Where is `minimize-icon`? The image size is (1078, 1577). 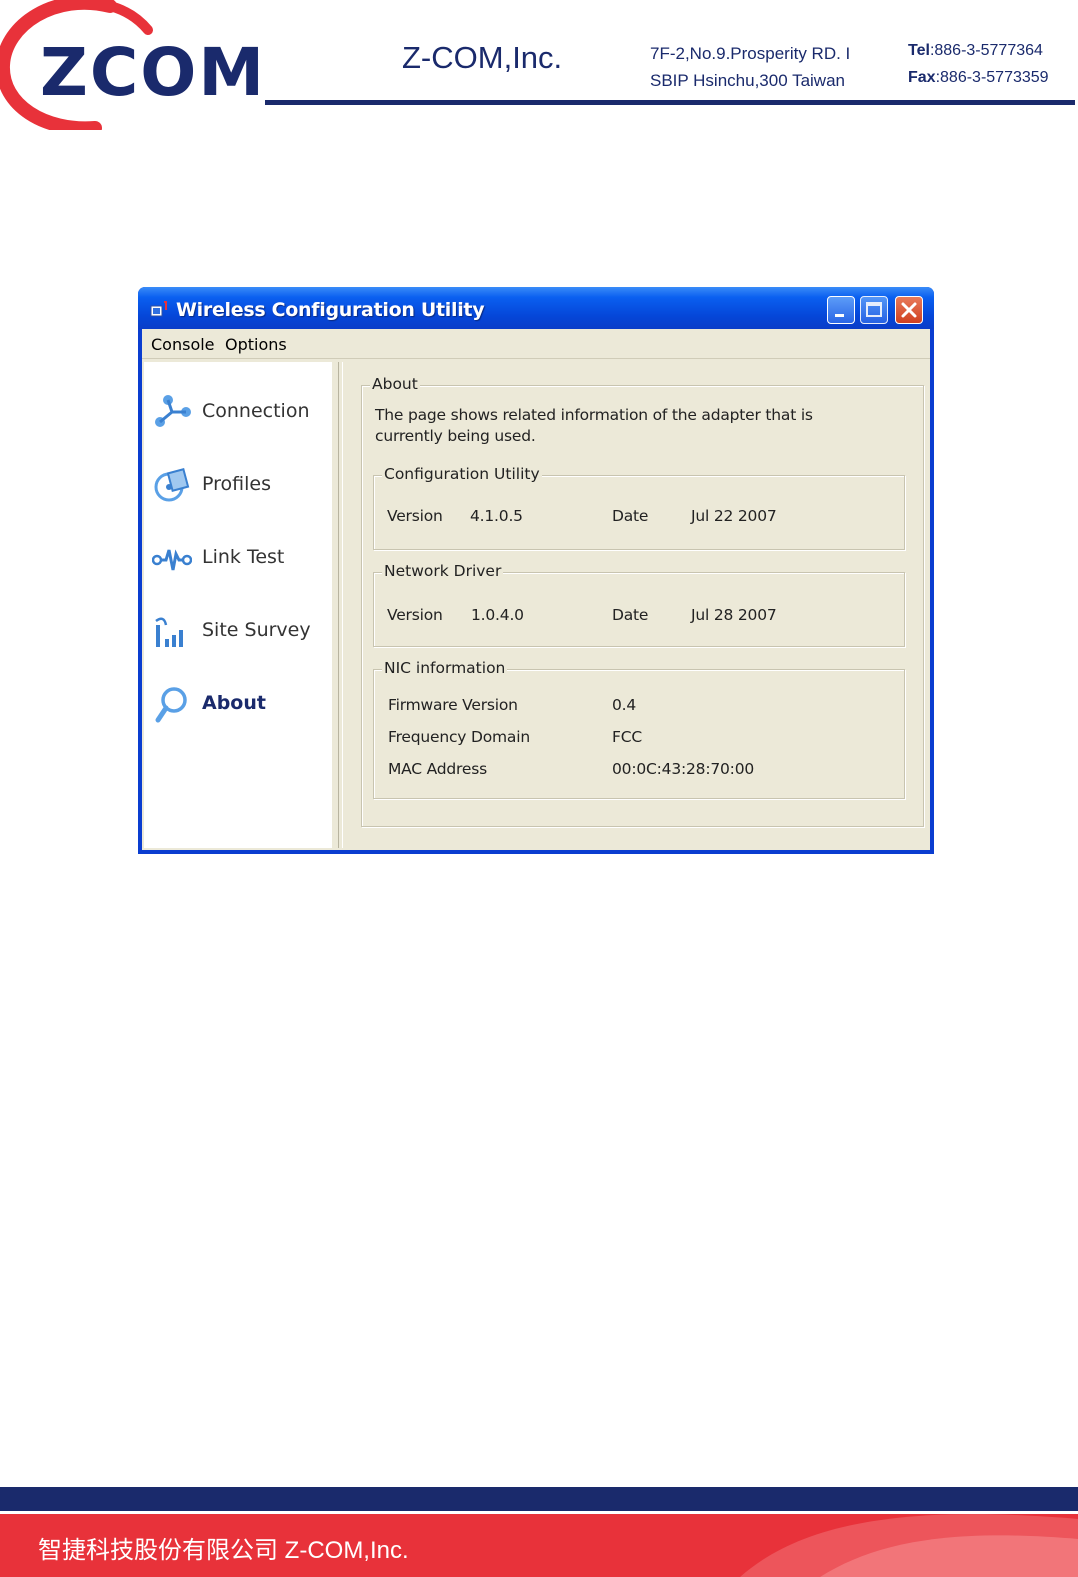
minimize-icon is located at coordinates (839, 315).